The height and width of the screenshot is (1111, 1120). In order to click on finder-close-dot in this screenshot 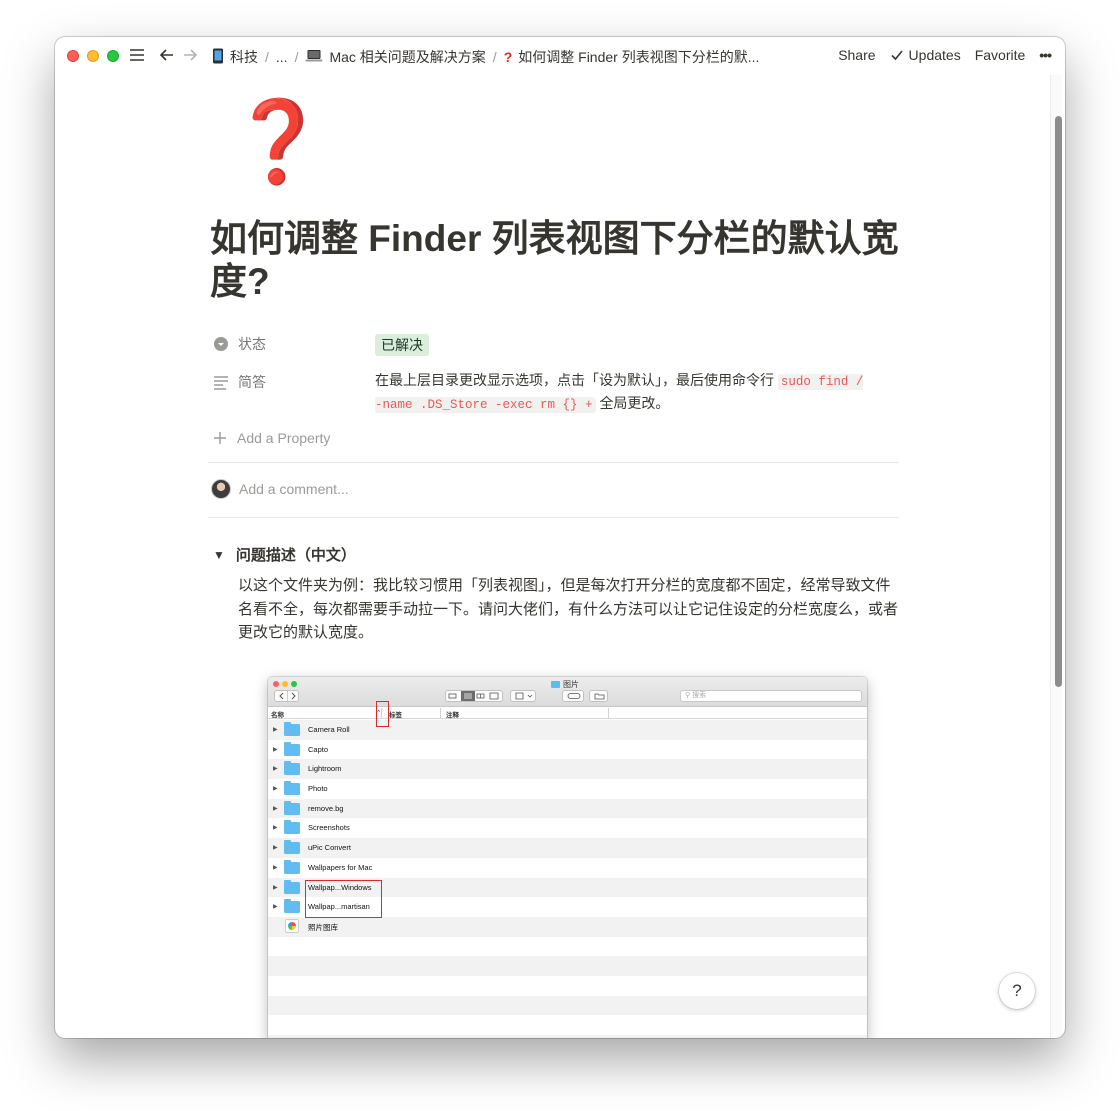, I will do `click(276, 684)`.